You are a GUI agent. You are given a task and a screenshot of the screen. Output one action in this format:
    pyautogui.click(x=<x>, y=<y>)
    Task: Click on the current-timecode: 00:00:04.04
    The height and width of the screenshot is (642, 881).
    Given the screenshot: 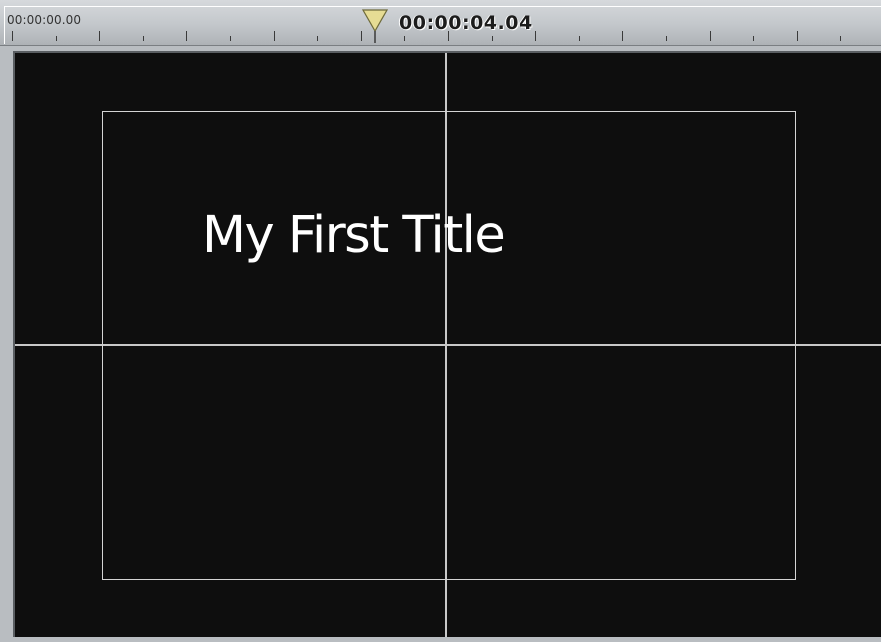 What is the action you would take?
    pyautogui.click(x=466, y=23)
    